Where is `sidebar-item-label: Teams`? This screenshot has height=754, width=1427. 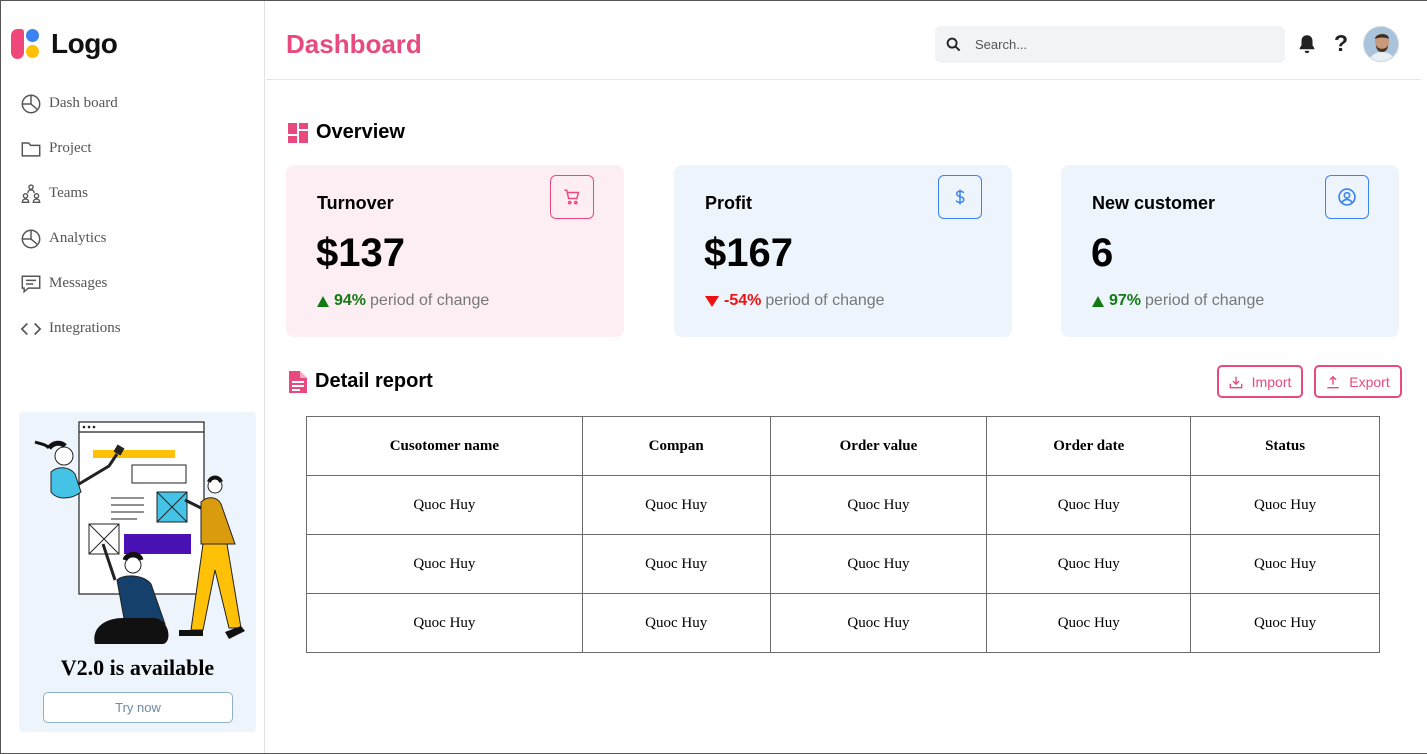
sidebar-item-label: Teams is located at coordinates (68, 193).